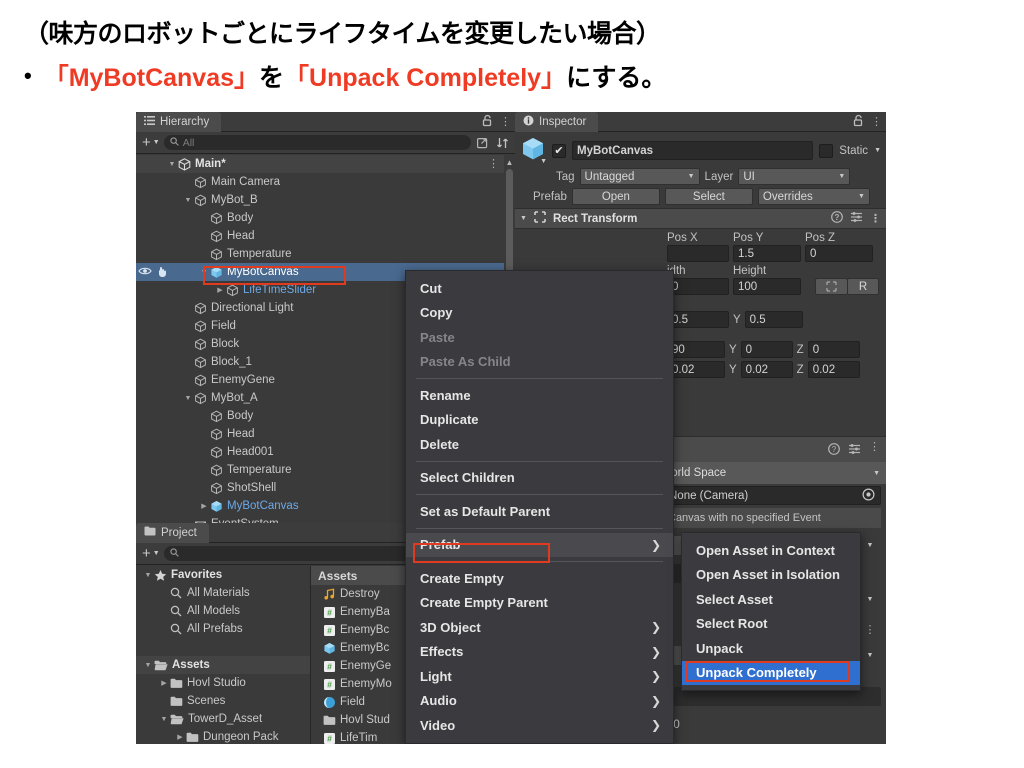 The height and width of the screenshot is (768, 1024). What do you see at coordinates (539, 544) in the screenshot?
I see `menu-item-prefab: Prefab ❯` at bounding box center [539, 544].